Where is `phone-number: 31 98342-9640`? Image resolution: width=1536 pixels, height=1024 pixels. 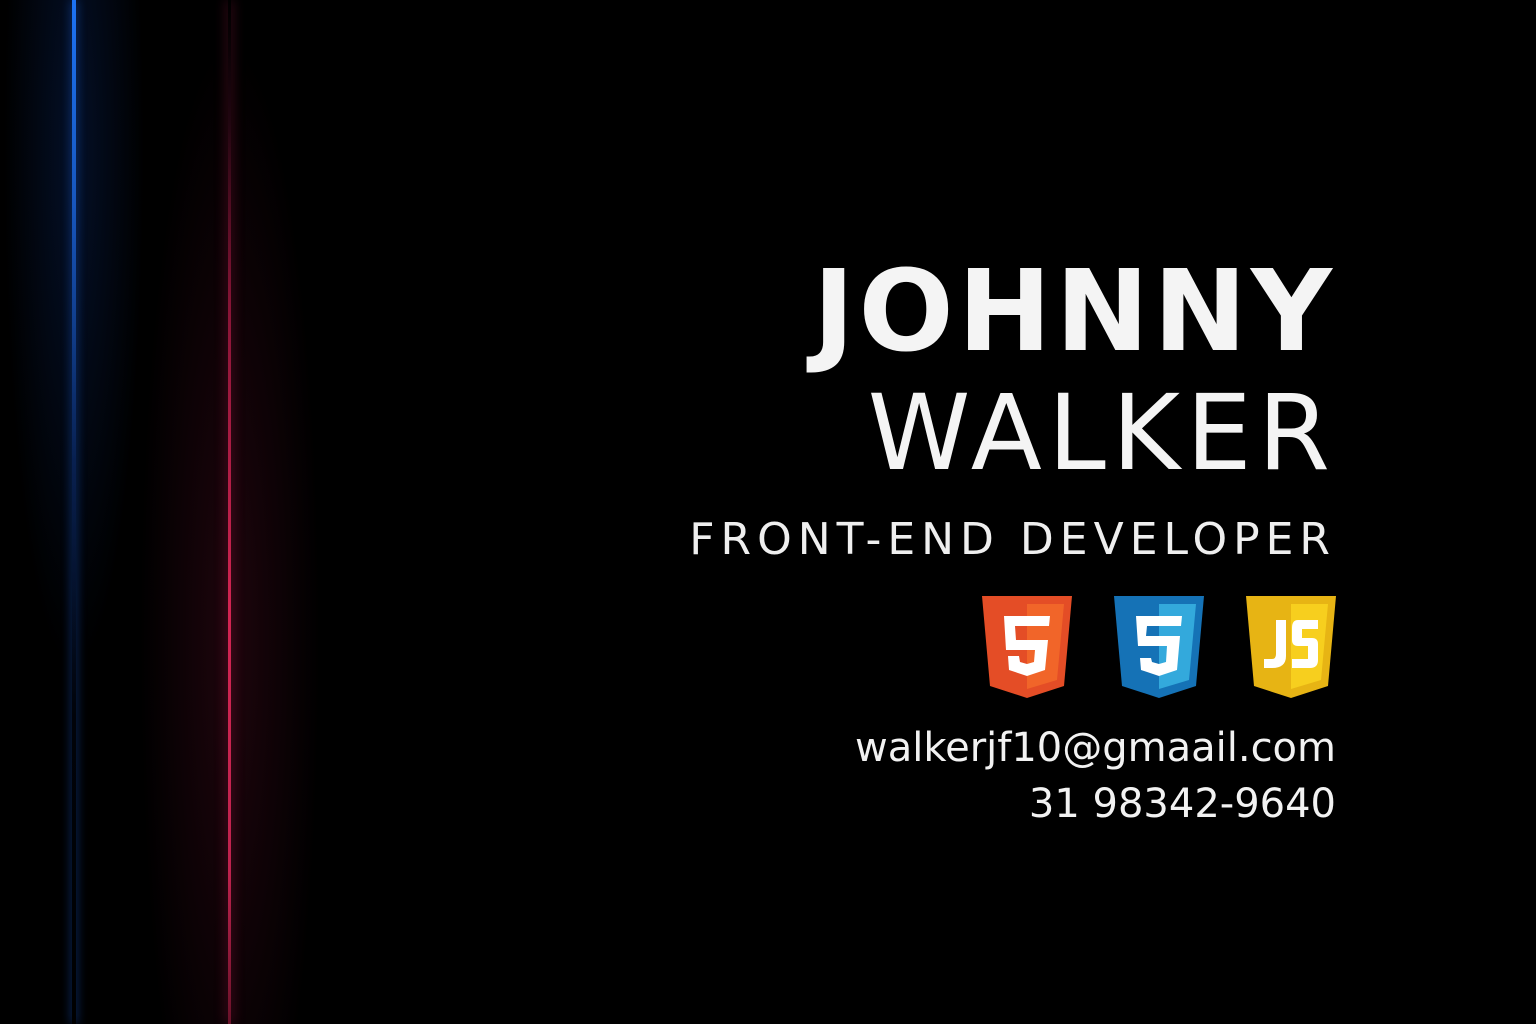 phone-number: 31 98342-9640 is located at coordinates (1182, 804).